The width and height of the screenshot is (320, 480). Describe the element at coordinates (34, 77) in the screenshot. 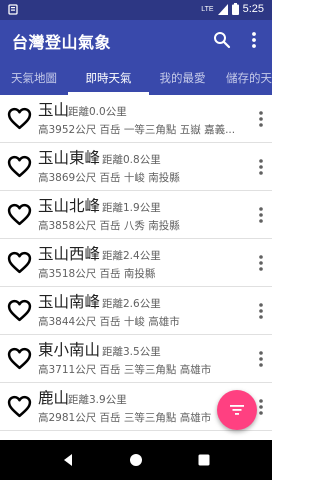

I see `tab-weather-map: 天氣地圖` at that location.